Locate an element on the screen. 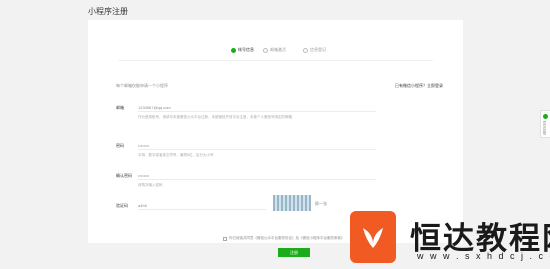 This screenshot has width=550, height=269. watermark-logo-icon is located at coordinates (373, 237).